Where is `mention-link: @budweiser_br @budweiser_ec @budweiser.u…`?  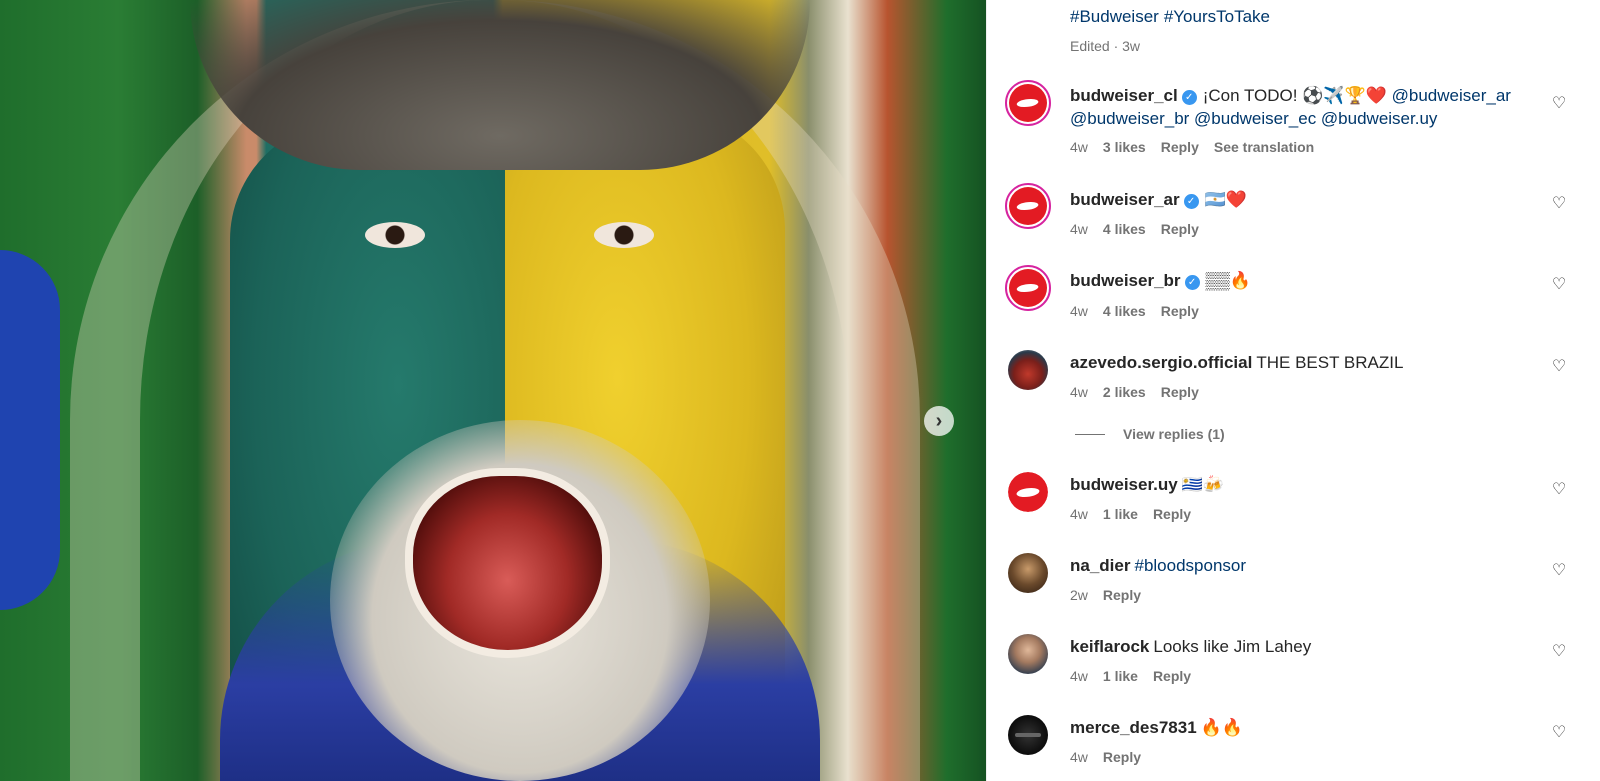 mention-link: @budweiser_br @budweiser_ec @budweiser.u… is located at coordinates (1253, 118).